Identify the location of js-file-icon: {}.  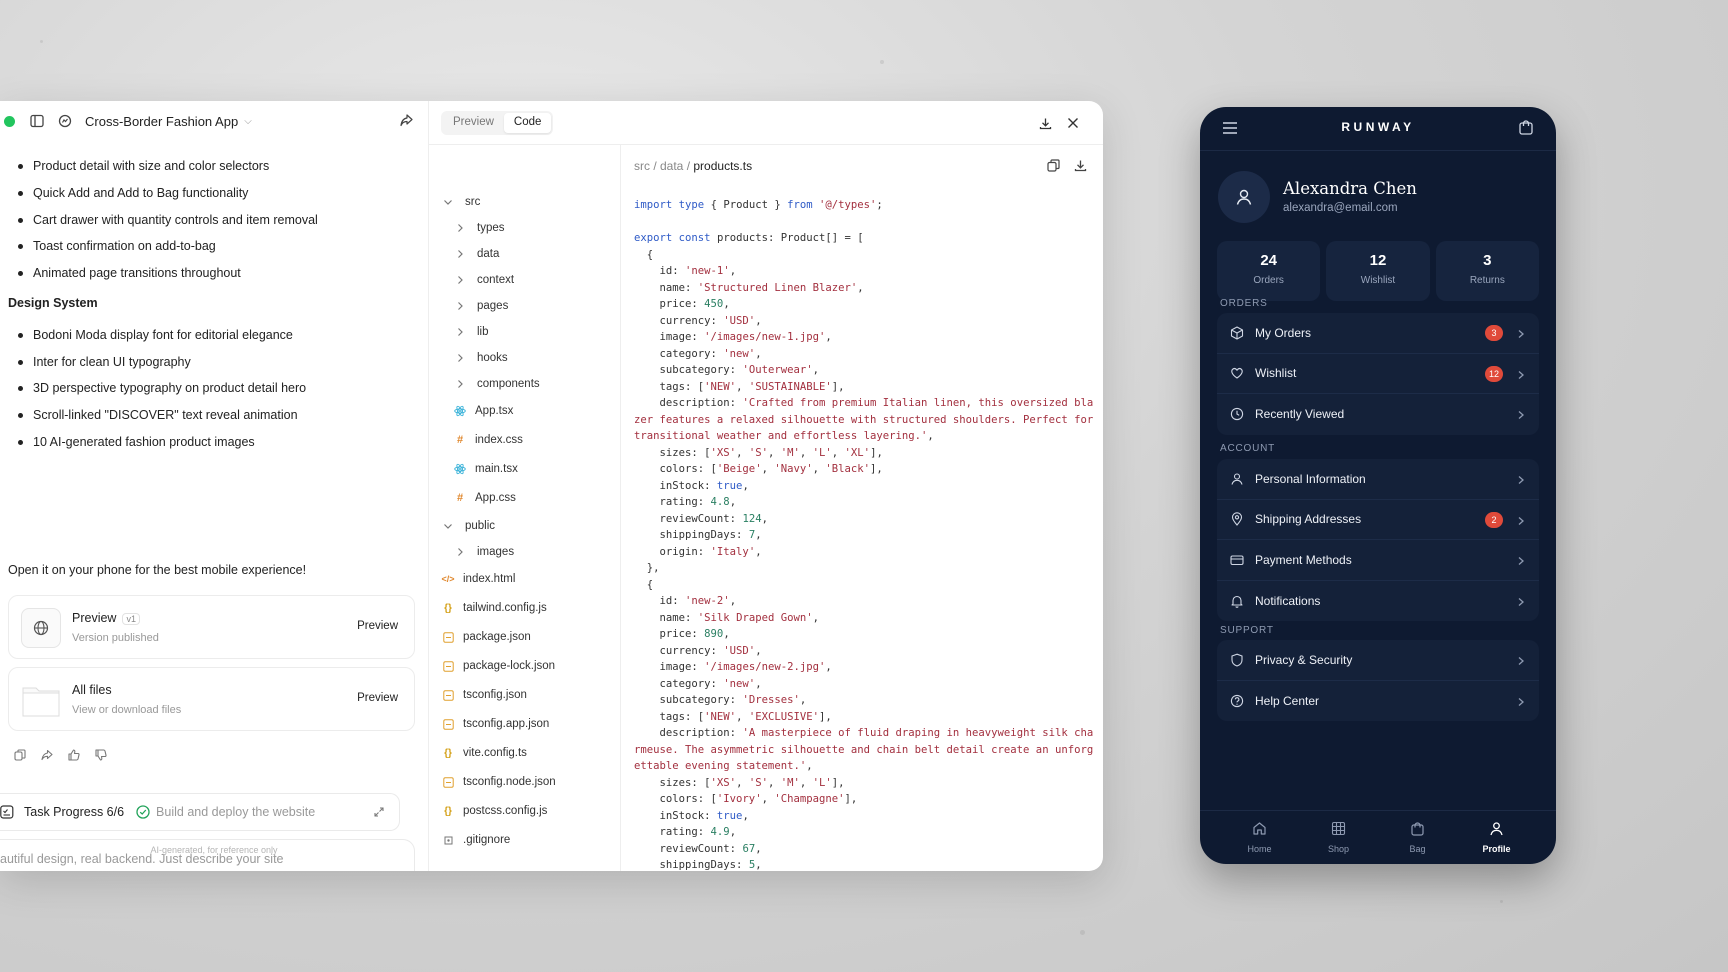
(448, 608).